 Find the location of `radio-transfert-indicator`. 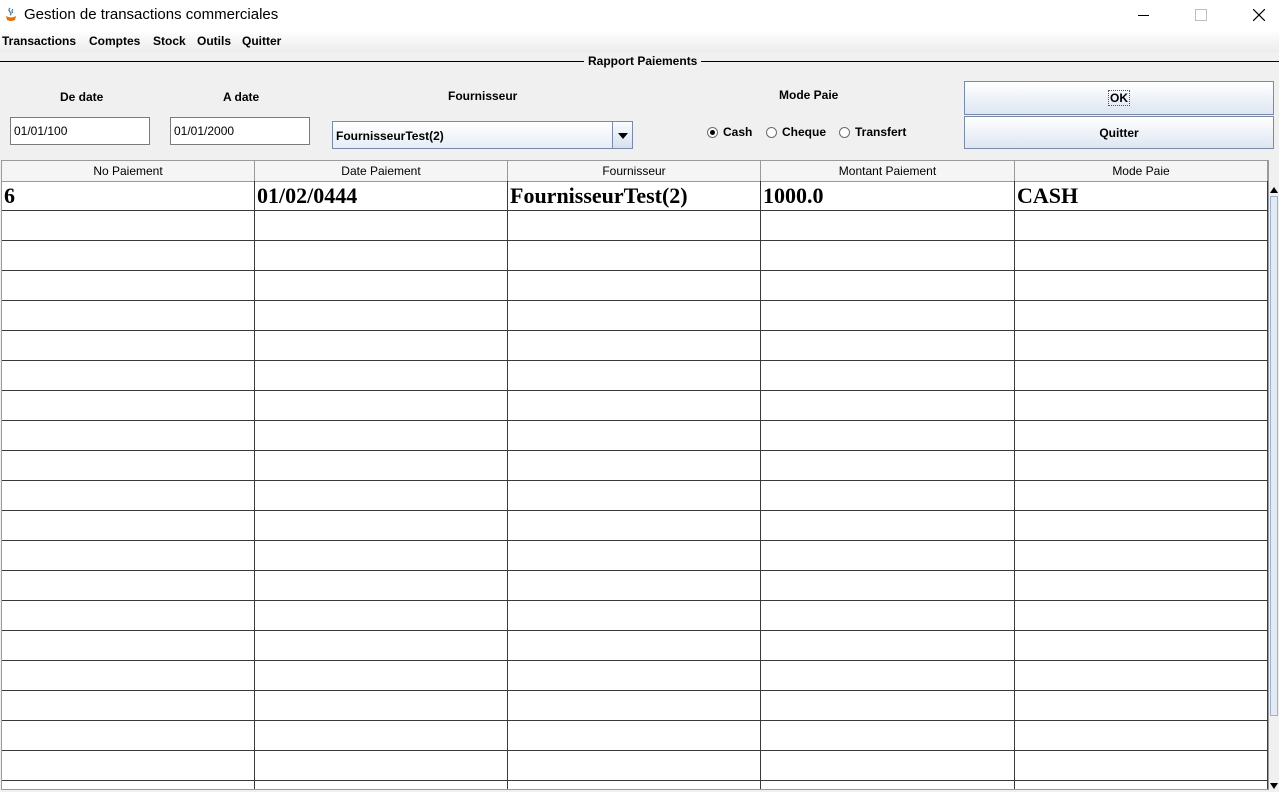

radio-transfert-indicator is located at coordinates (844, 132).